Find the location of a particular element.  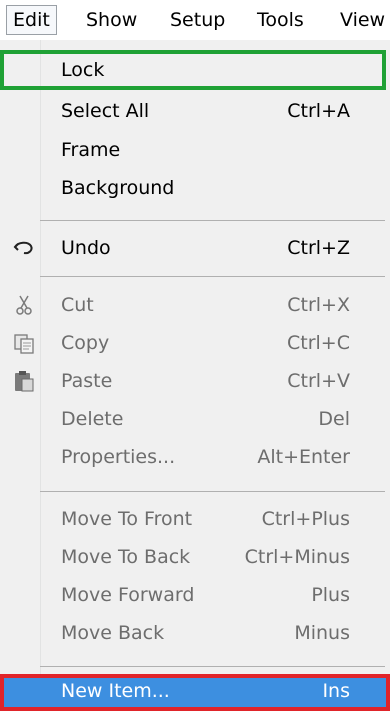

menu-item-shortcut: Ctrl+C is located at coordinates (318, 343).